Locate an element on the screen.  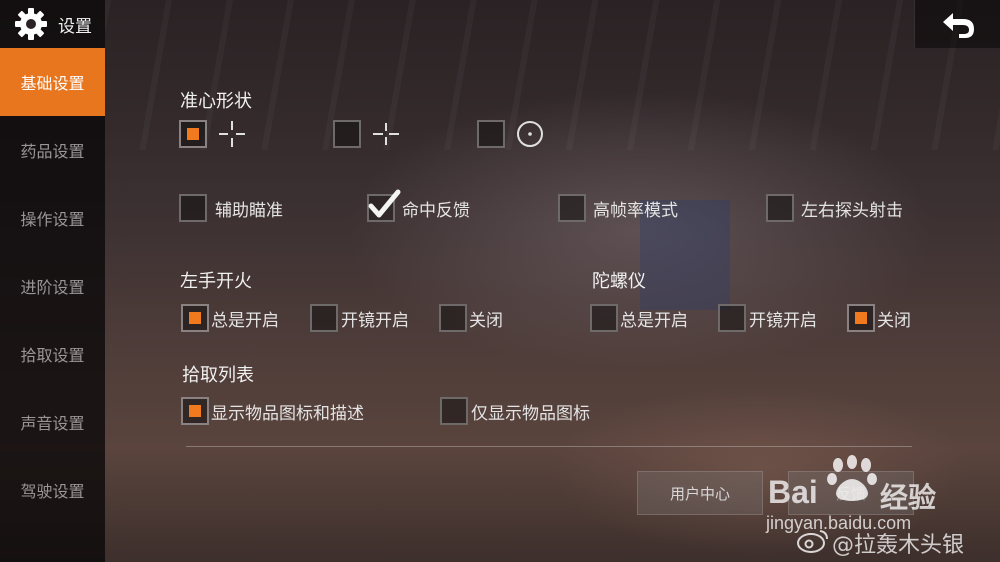
sidebar-item-medicine: 药品设置 is located at coordinates (52, 150).